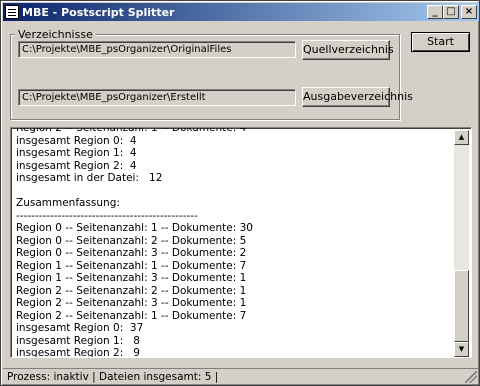  I want to click on title-bar: MBE - Postscript Splitter _ □ ×, so click(241, 12).